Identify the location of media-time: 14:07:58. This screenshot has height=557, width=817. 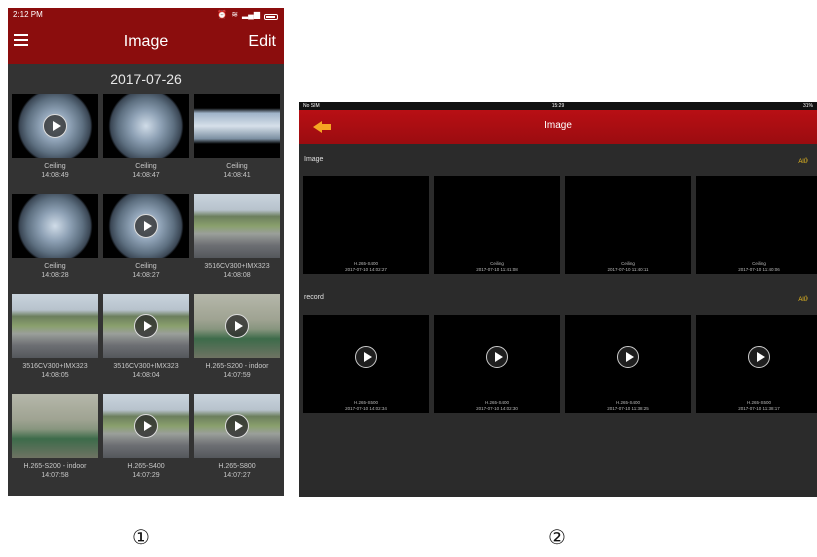
(55, 475).